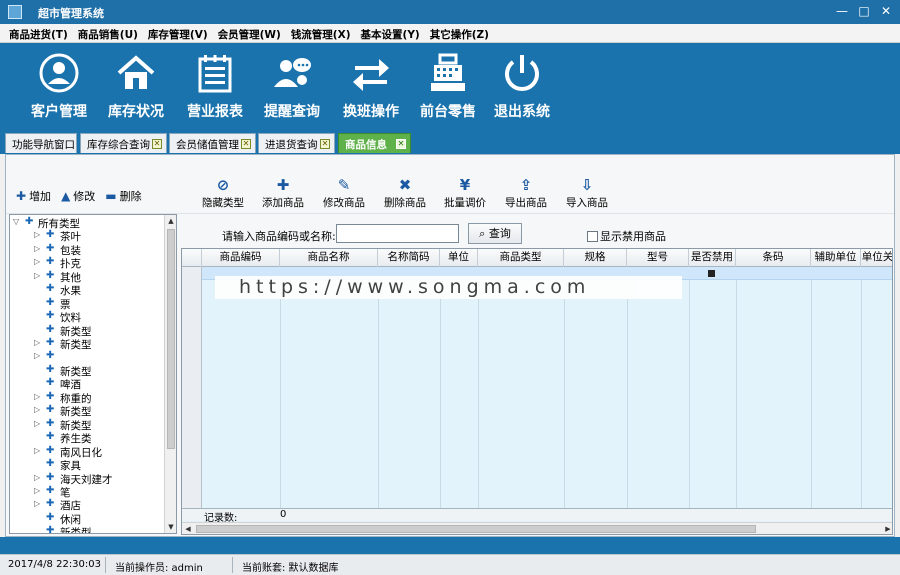 The width and height of the screenshot is (900, 575). Describe the element at coordinates (465, 193) in the screenshot. I see `batch-price-button: ¥ 批量调价` at that location.